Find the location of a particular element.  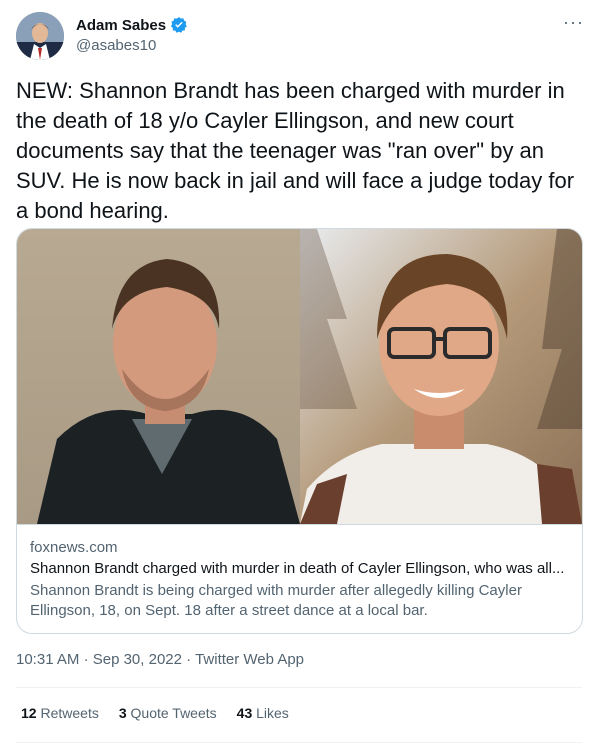

card-domain: foxnews.com is located at coordinates (74, 547).